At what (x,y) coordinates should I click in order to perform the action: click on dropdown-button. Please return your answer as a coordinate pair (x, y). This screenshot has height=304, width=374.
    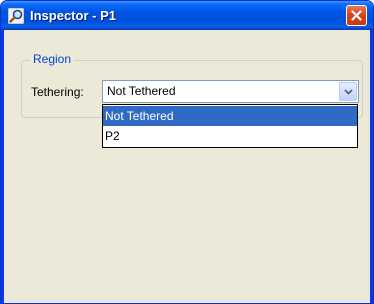
    Looking at the image, I should click on (348, 91).